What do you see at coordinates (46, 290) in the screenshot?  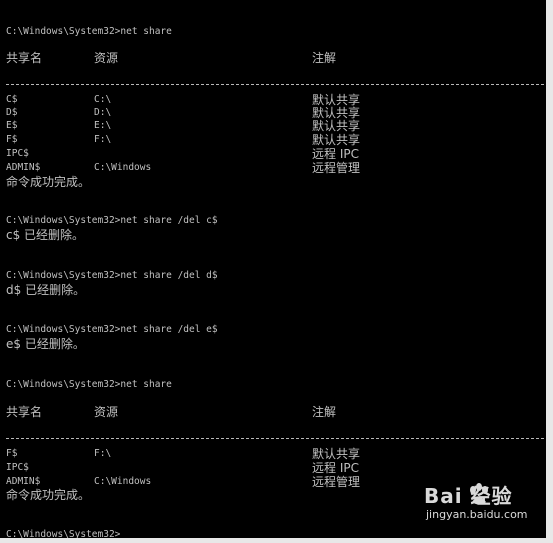 I see `del-d-result: d$ 已经删除。` at bounding box center [46, 290].